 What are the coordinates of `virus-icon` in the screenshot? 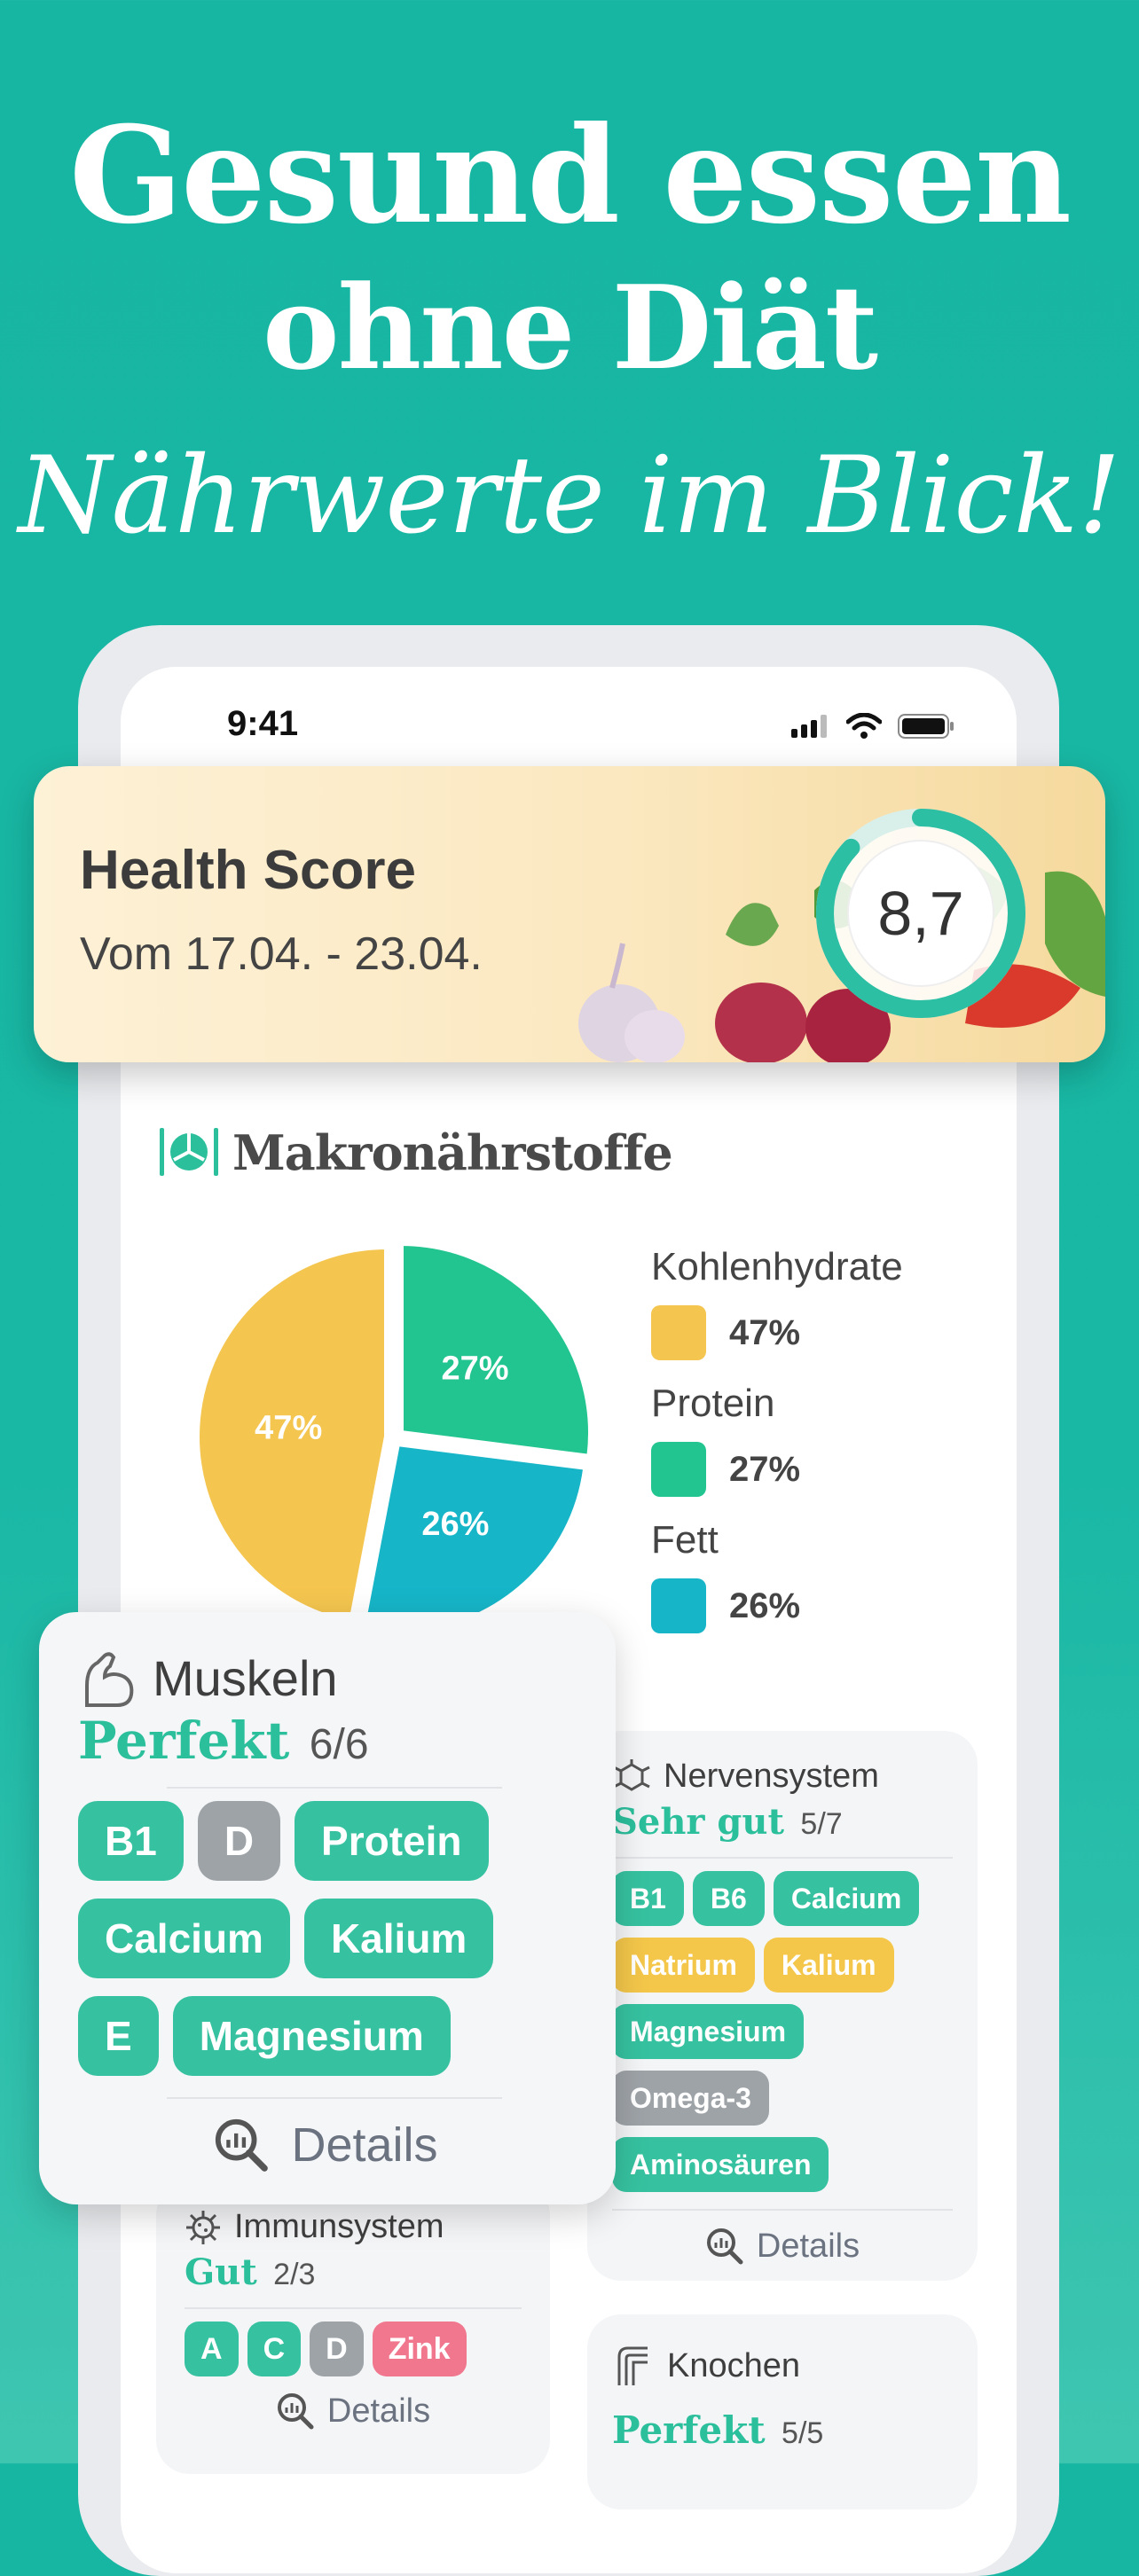 It's located at (203, 2227).